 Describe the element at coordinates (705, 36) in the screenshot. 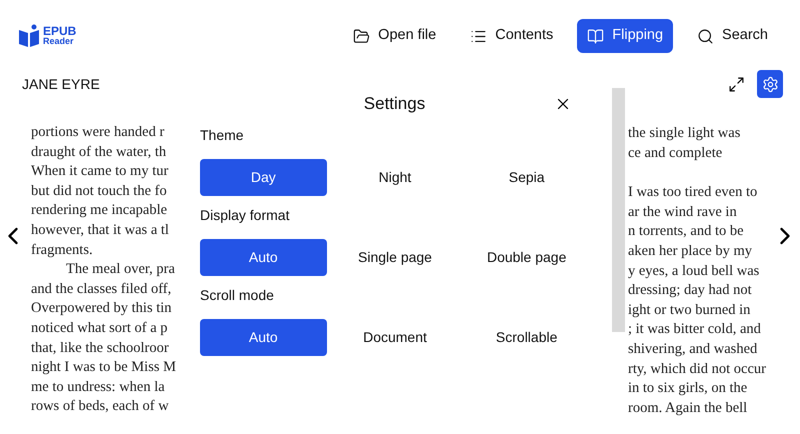

I see `search-icon` at that location.